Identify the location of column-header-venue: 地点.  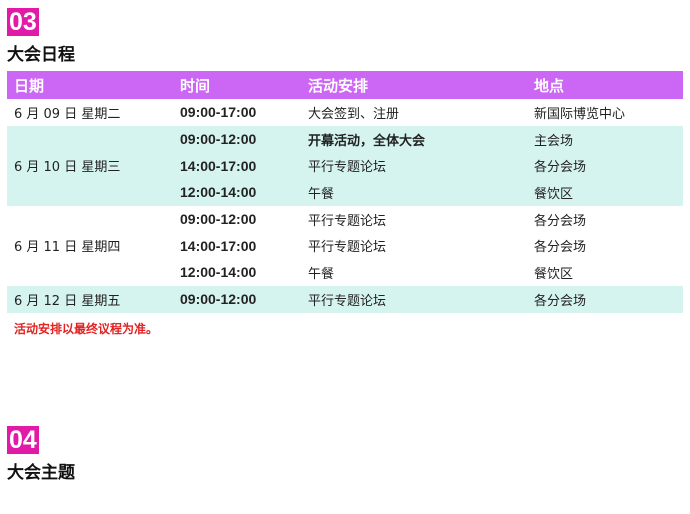
(605, 85).